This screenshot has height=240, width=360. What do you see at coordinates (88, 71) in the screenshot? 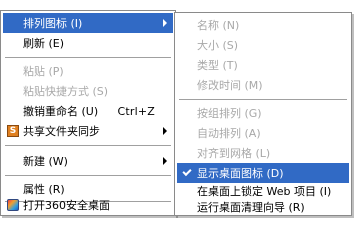
I see `menu-item-paste: 粘贴 (P)` at bounding box center [88, 71].